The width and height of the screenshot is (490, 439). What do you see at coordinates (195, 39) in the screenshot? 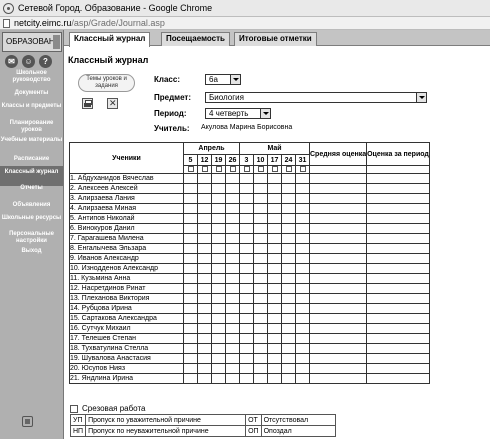
I see `tab-attendance: Посещаемость` at bounding box center [195, 39].